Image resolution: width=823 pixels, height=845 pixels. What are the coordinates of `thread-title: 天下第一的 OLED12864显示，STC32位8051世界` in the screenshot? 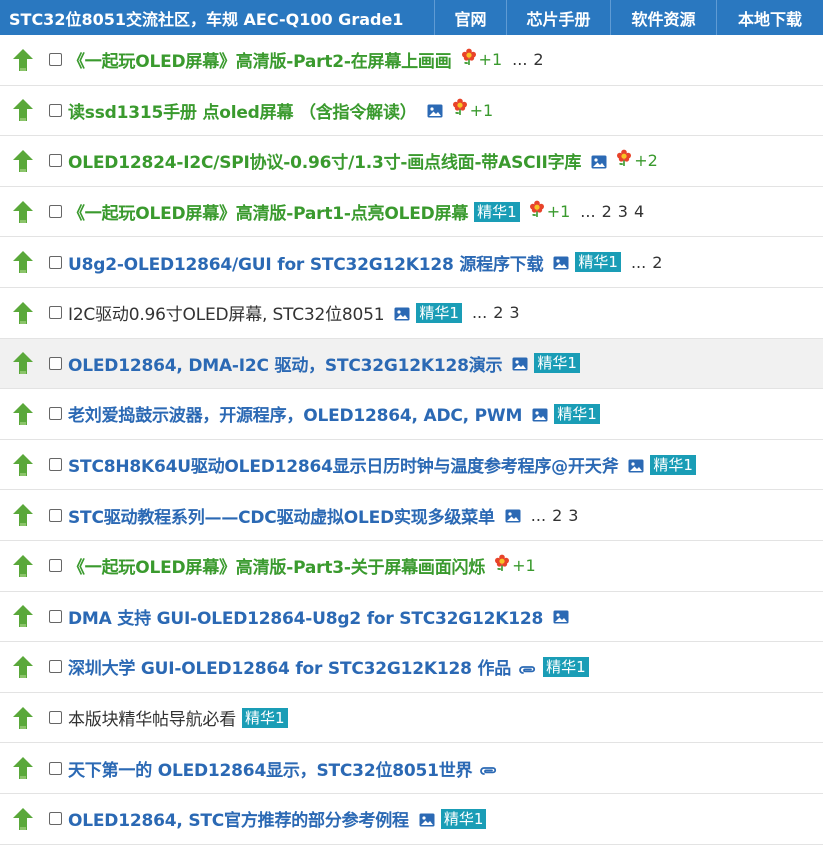 It's located at (270, 768).